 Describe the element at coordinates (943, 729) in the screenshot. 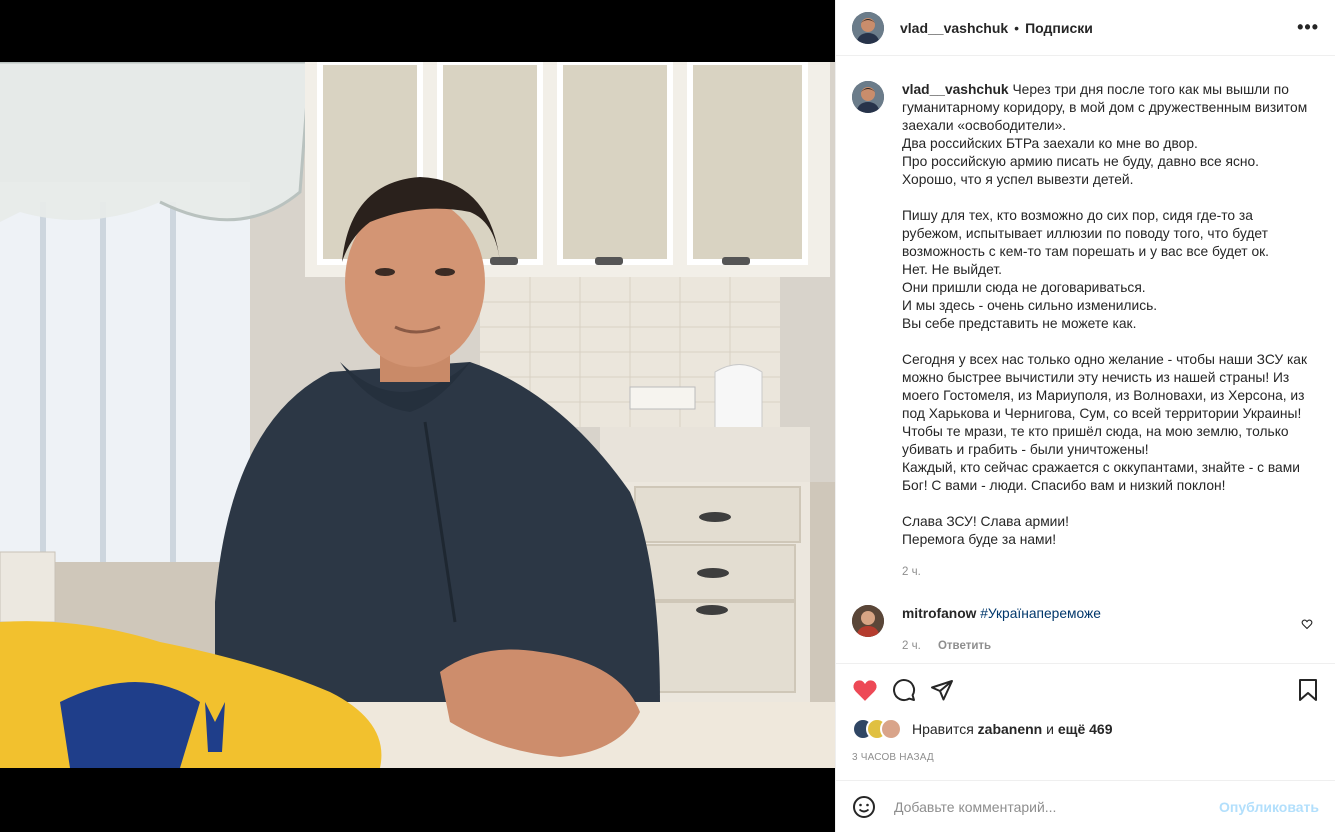

I see `likes-prefix: Нравится` at that location.